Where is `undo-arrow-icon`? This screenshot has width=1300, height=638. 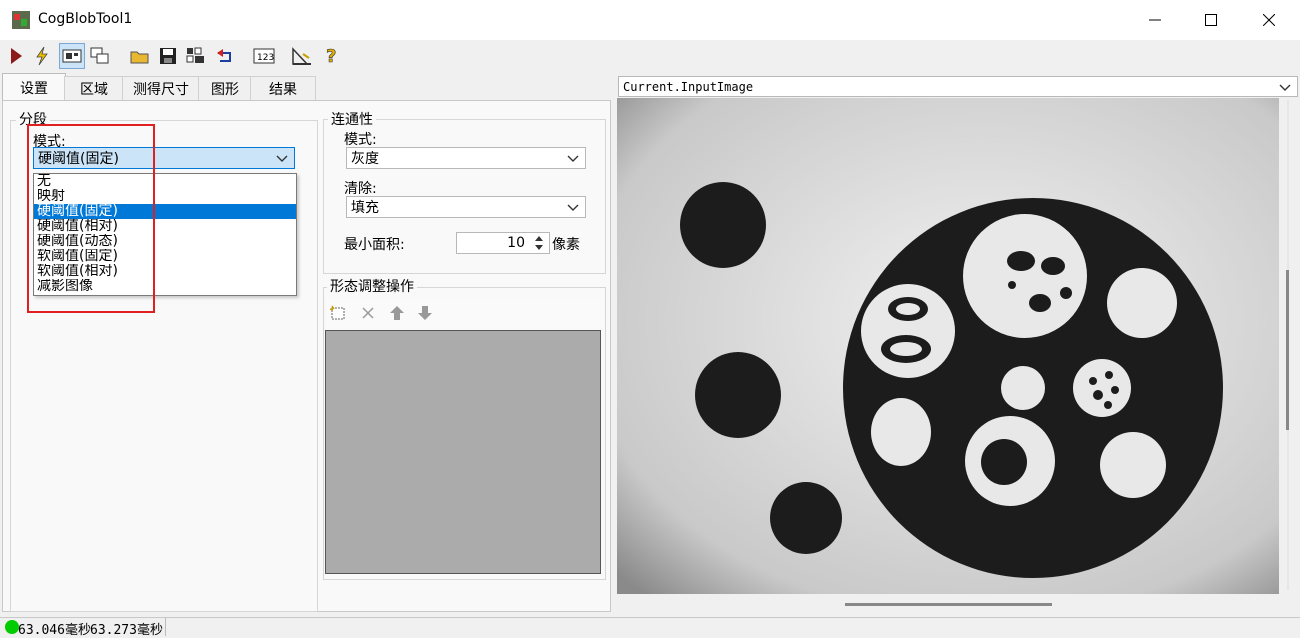
undo-arrow-icon is located at coordinates (224, 55).